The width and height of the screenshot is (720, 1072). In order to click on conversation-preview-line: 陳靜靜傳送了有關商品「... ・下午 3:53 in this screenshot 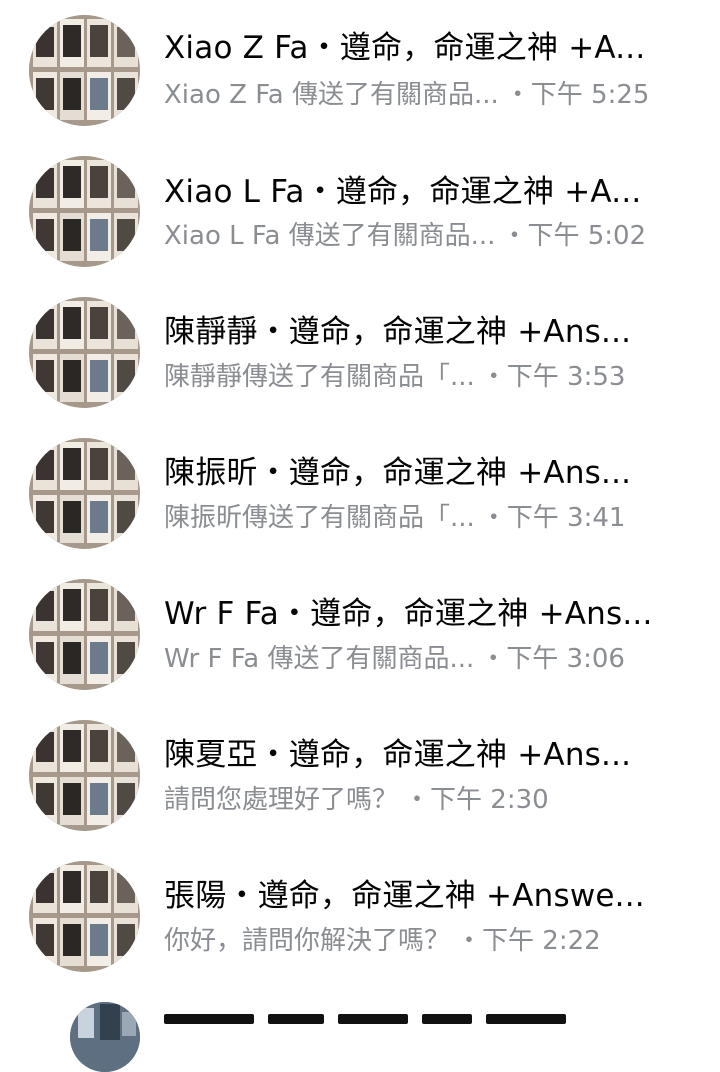, I will do `click(429, 377)`.